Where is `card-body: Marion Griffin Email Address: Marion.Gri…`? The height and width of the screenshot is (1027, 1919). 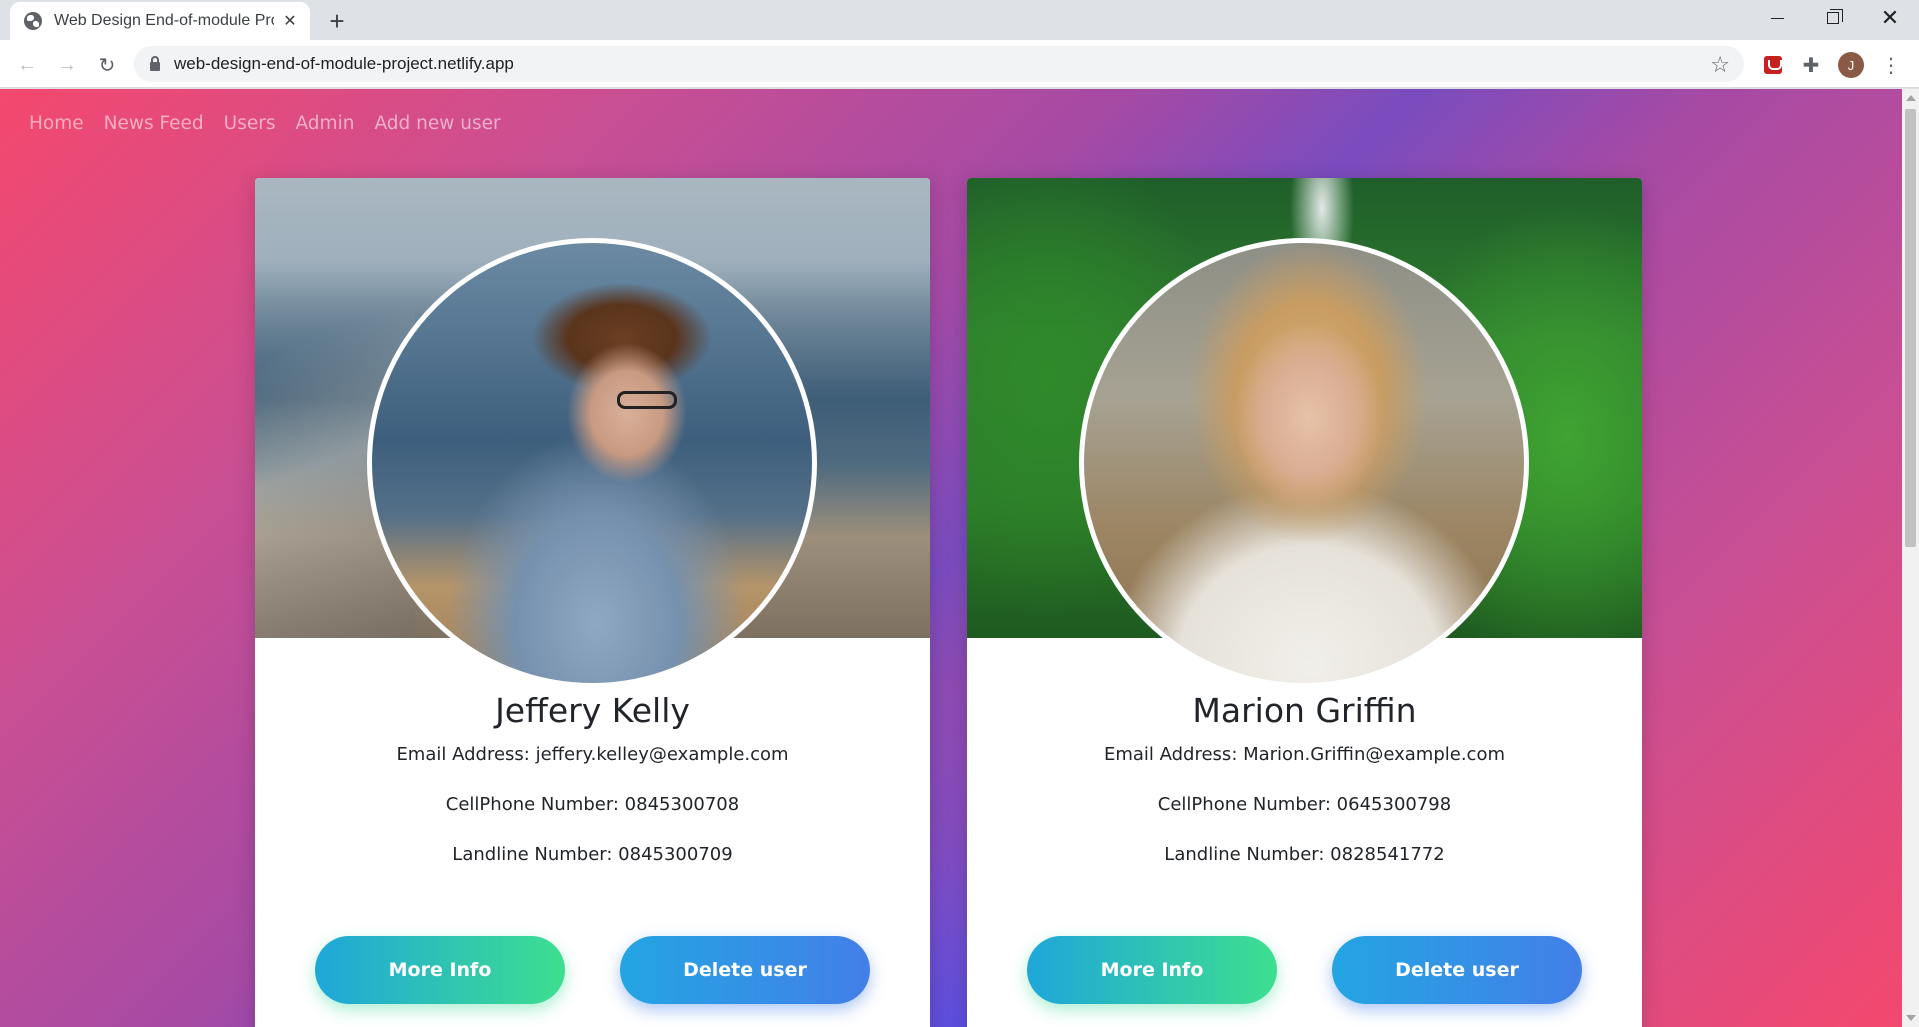
card-body: Marion Griffin Email Address: Marion.Gri… is located at coordinates (1304, 832).